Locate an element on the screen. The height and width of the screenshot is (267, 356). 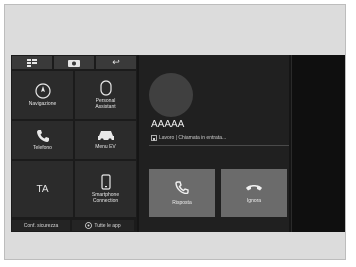
tile-smartphone-connection-label: Smartphone Connection is located at coordinates (105, 198).